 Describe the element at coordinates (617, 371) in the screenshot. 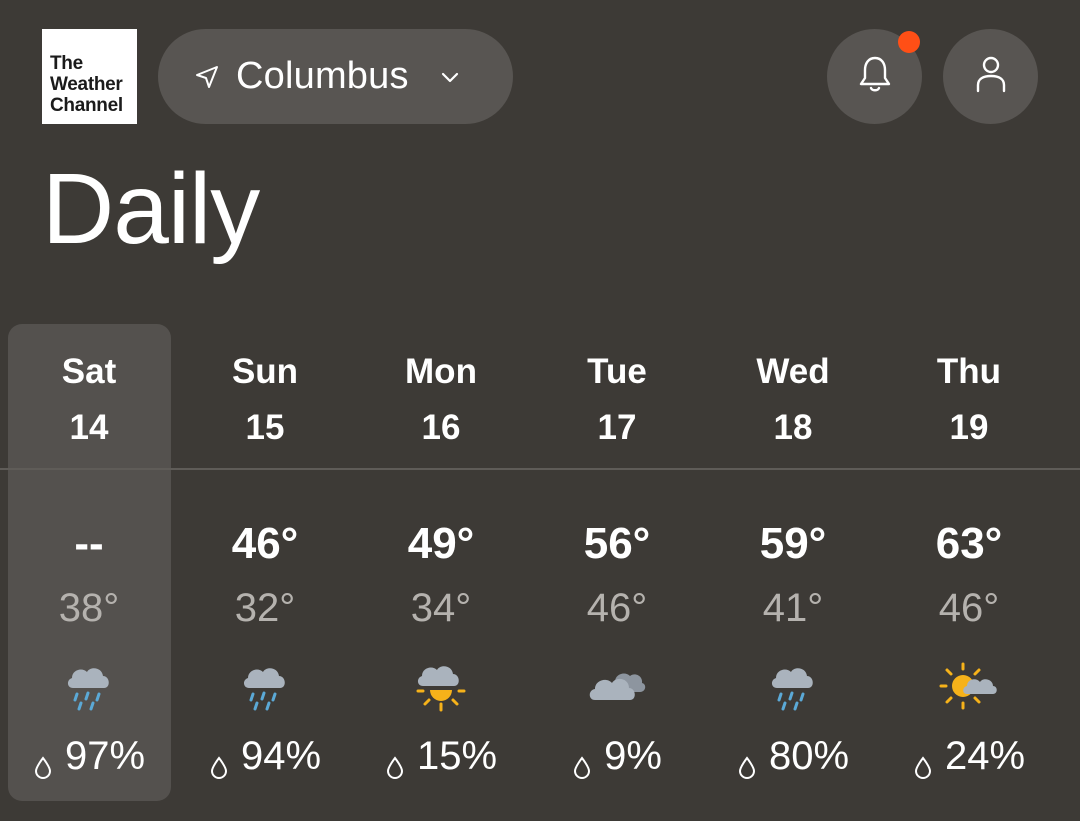

I see `day-name: Tue` at that location.